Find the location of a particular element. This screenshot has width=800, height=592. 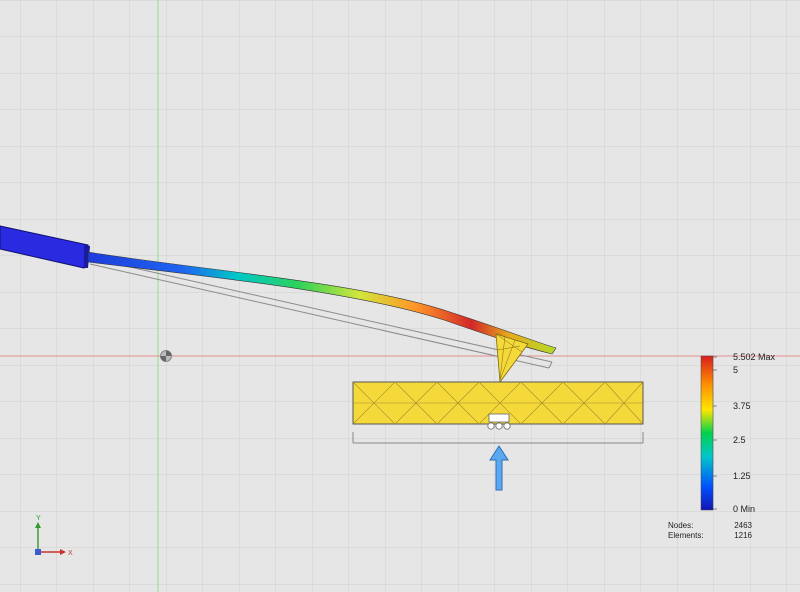

triad-y-label: Y is located at coordinates (38, 518).